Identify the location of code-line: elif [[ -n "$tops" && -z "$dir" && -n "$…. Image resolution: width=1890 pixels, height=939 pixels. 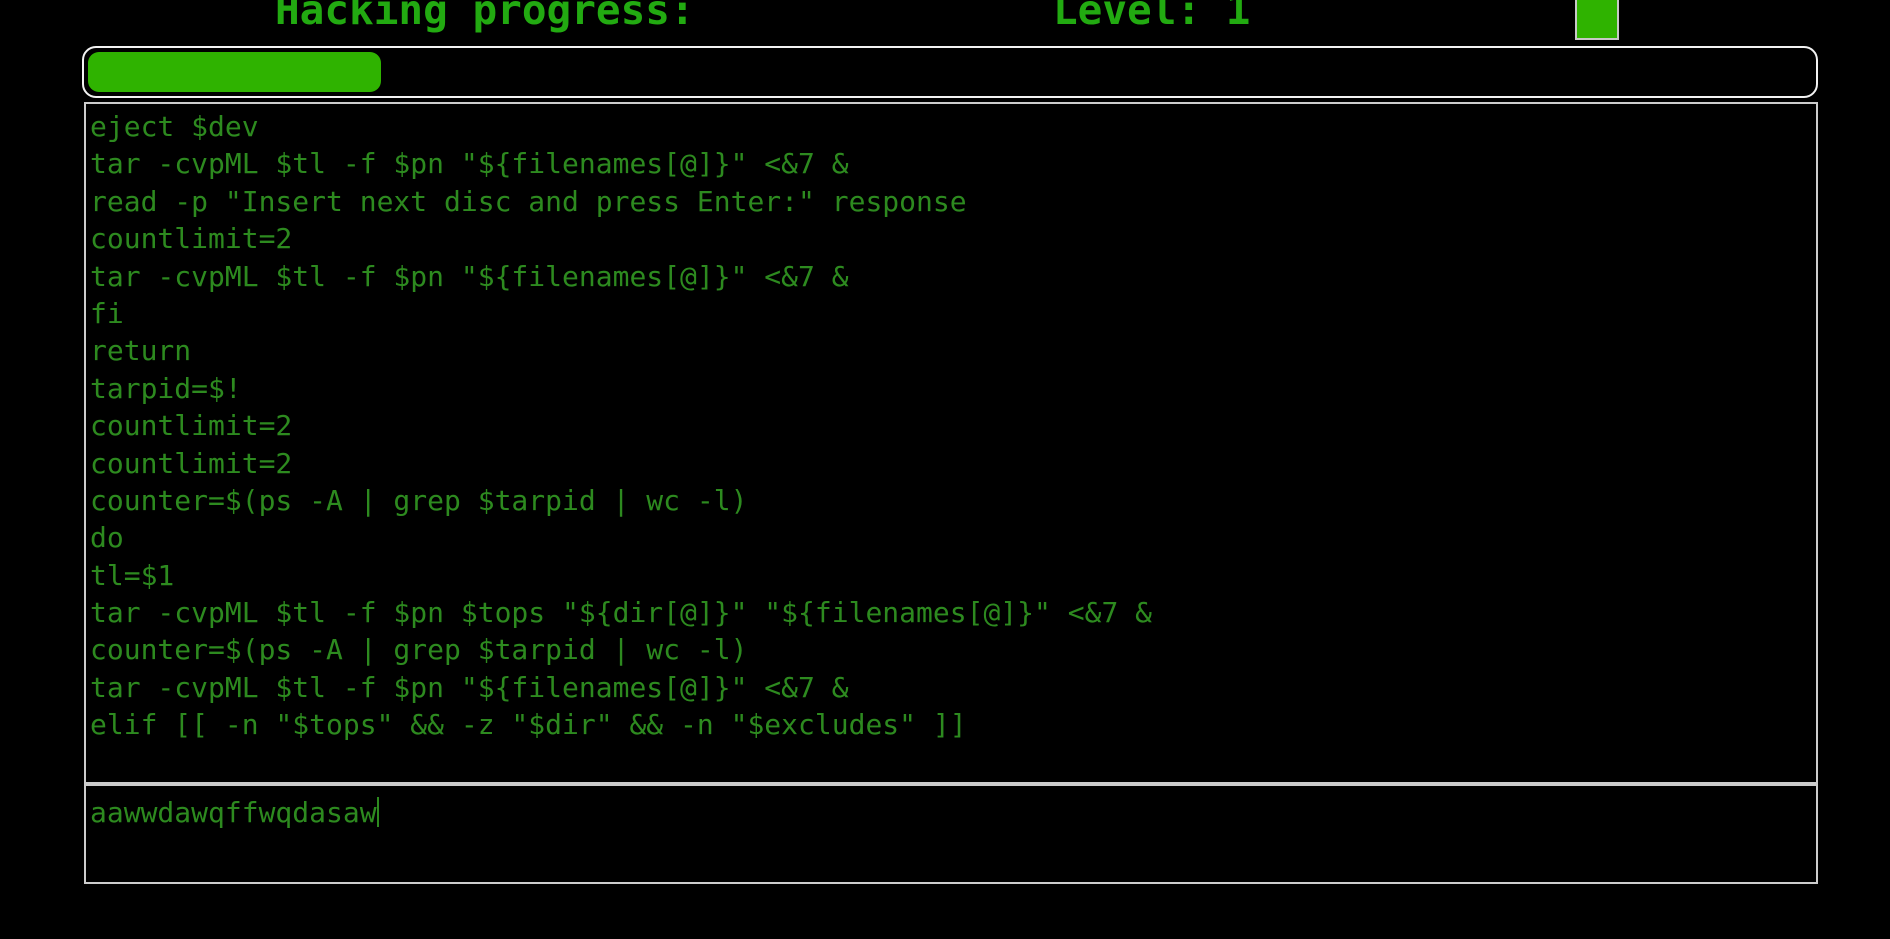
(528, 725).